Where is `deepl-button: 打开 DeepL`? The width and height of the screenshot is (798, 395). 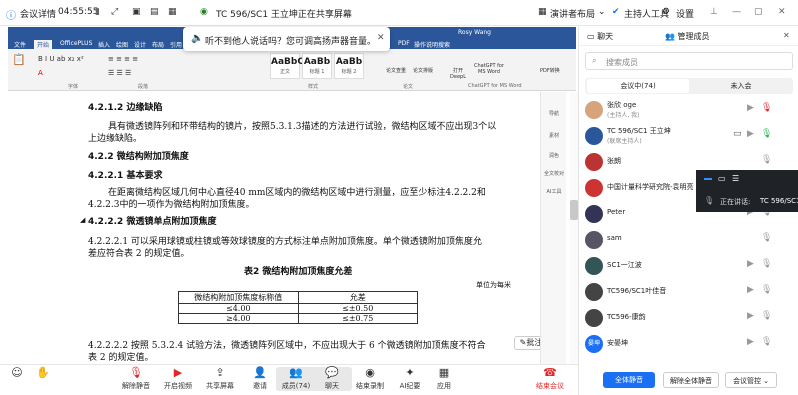 deepl-button: 打开 DeepL is located at coordinates (458, 73).